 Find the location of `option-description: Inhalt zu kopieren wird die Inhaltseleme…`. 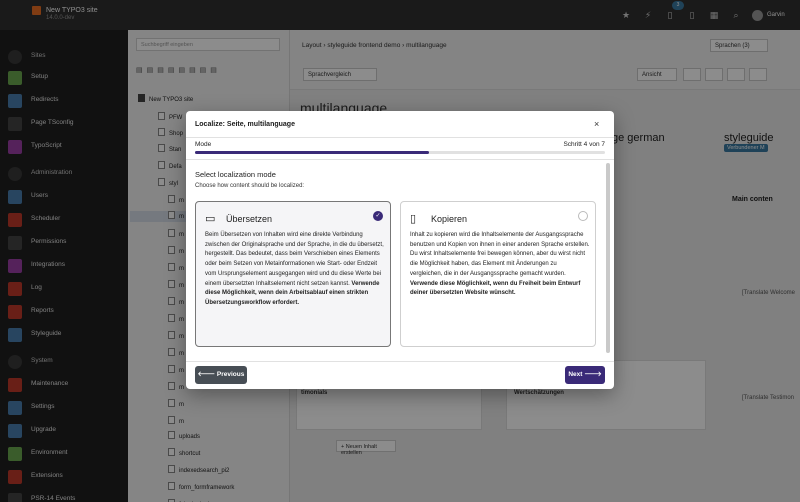

option-description: Inhalt zu kopieren wird die Inhaltseleme… is located at coordinates (500, 265).